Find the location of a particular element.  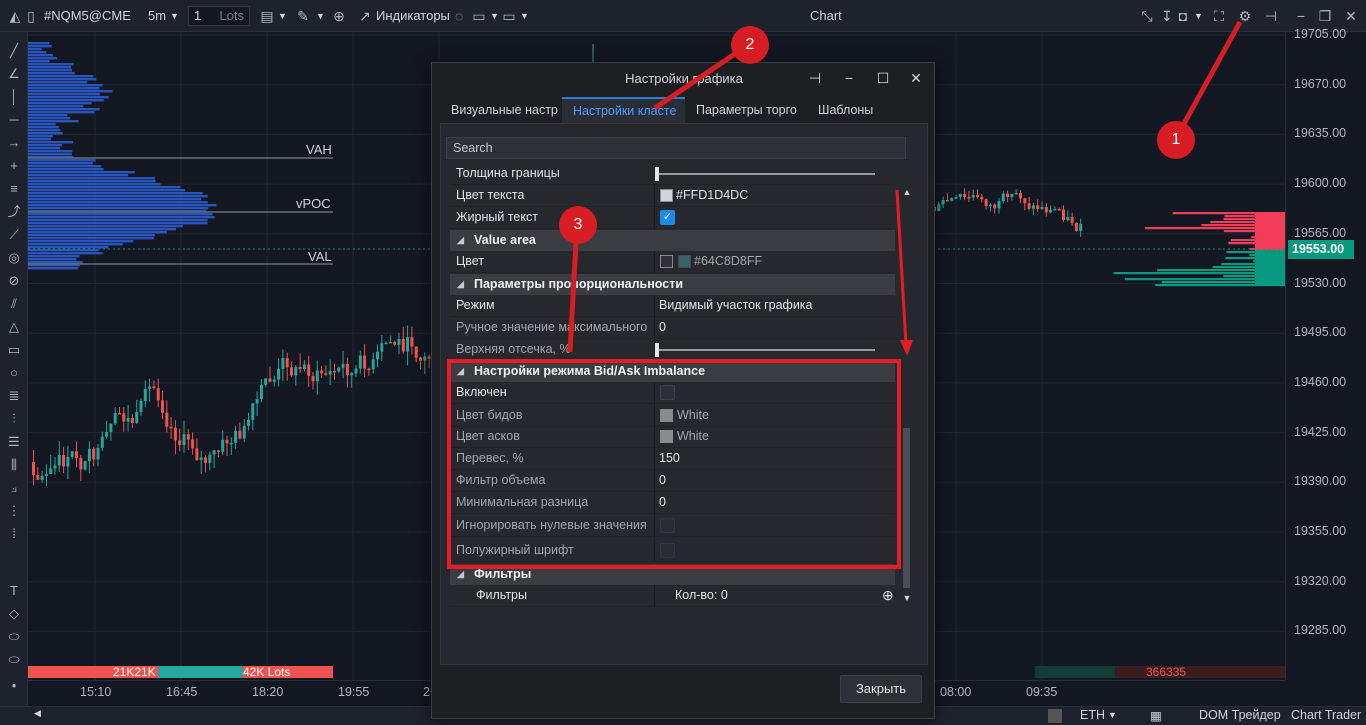

scroll-arrow-head is located at coordinates (906, 348).